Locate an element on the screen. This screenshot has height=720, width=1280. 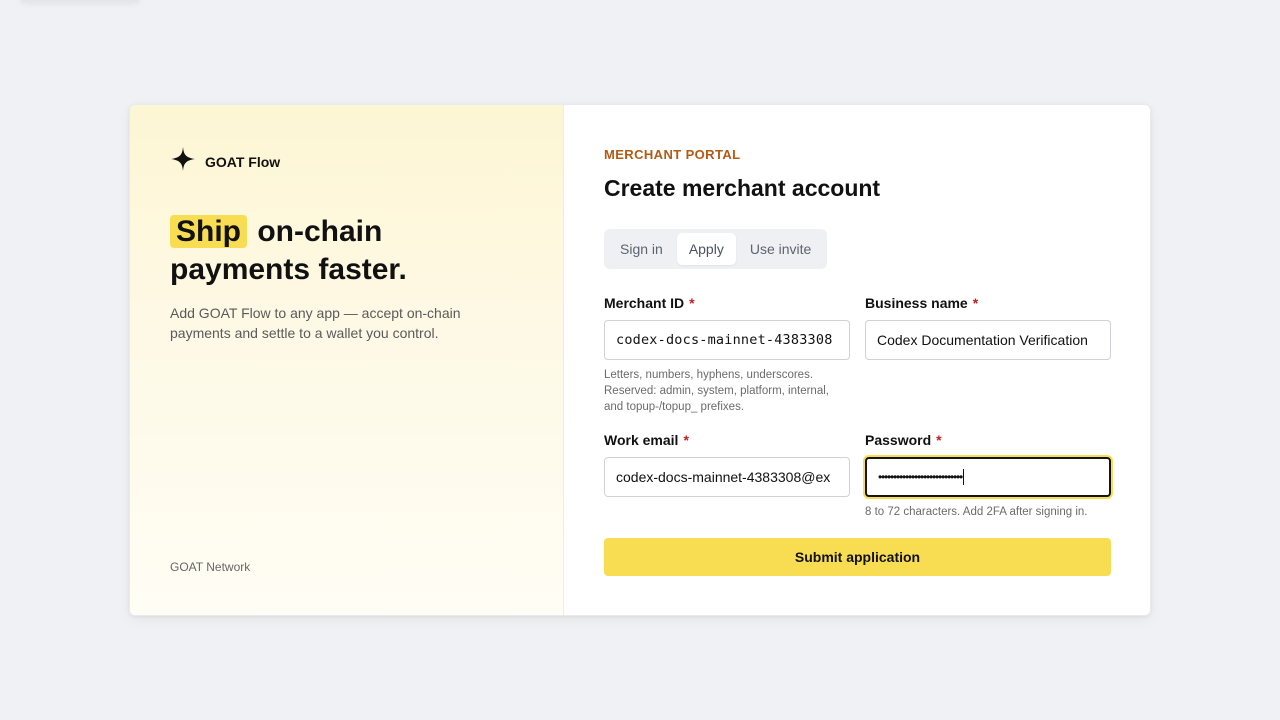
merchant-id-label: Merchant ID is located at coordinates (644, 303).